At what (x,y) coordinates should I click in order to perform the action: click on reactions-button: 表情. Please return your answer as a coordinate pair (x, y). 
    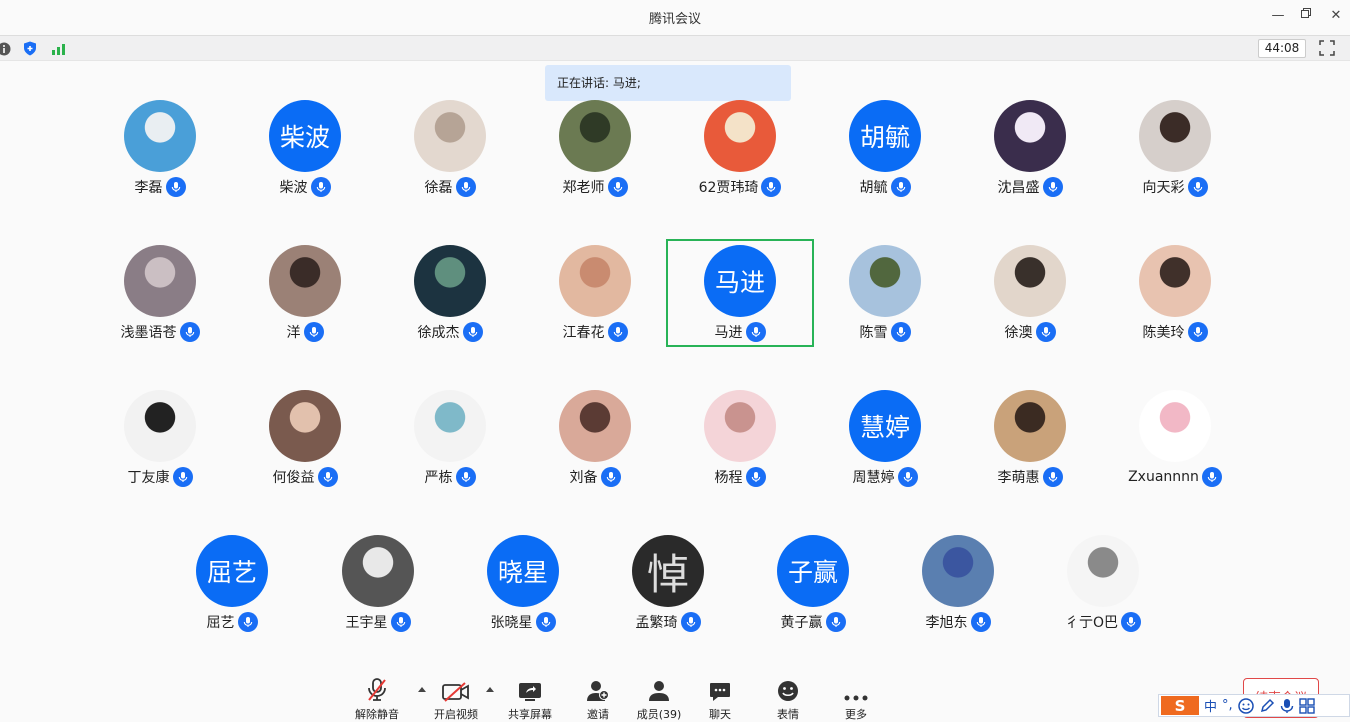
    Looking at the image, I should click on (788, 699).